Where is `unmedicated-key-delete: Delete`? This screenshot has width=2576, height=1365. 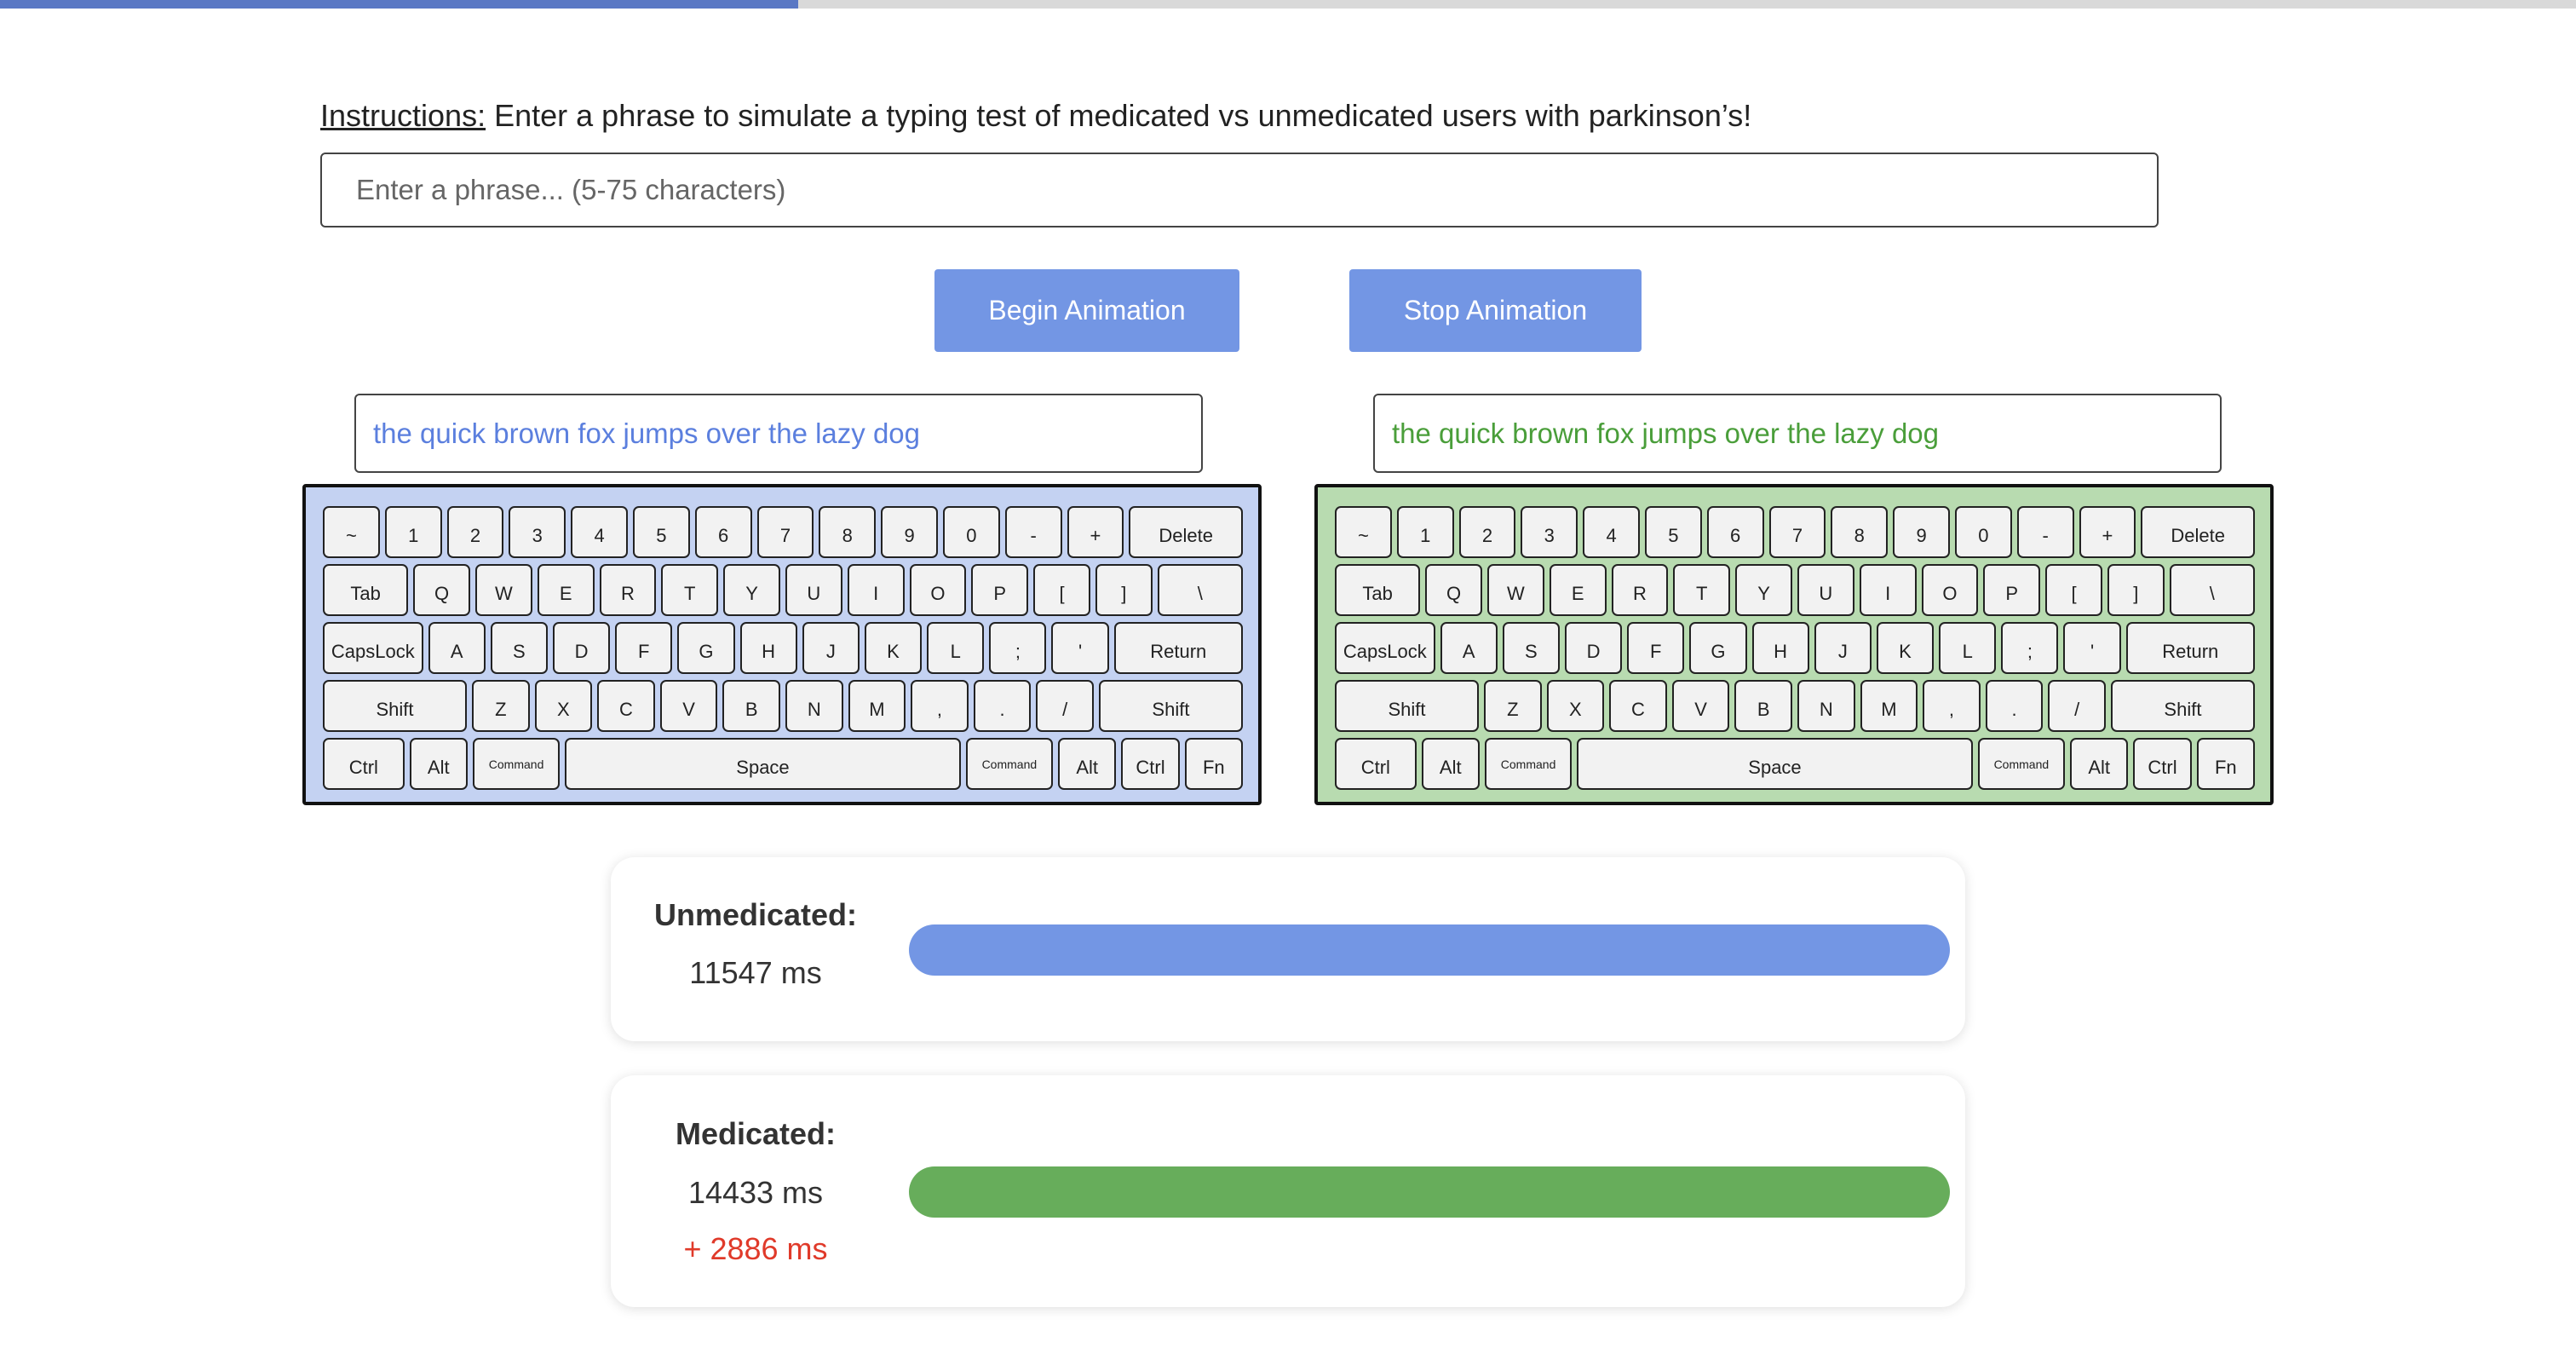 unmedicated-key-delete: Delete is located at coordinates (1186, 532).